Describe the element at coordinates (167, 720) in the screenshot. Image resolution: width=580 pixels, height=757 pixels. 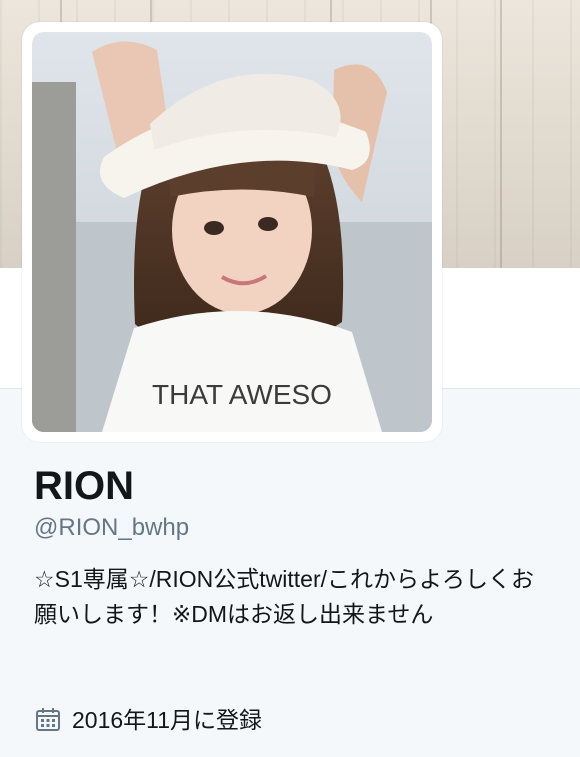
I see `joined-date: 2016年11月に登録` at that location.